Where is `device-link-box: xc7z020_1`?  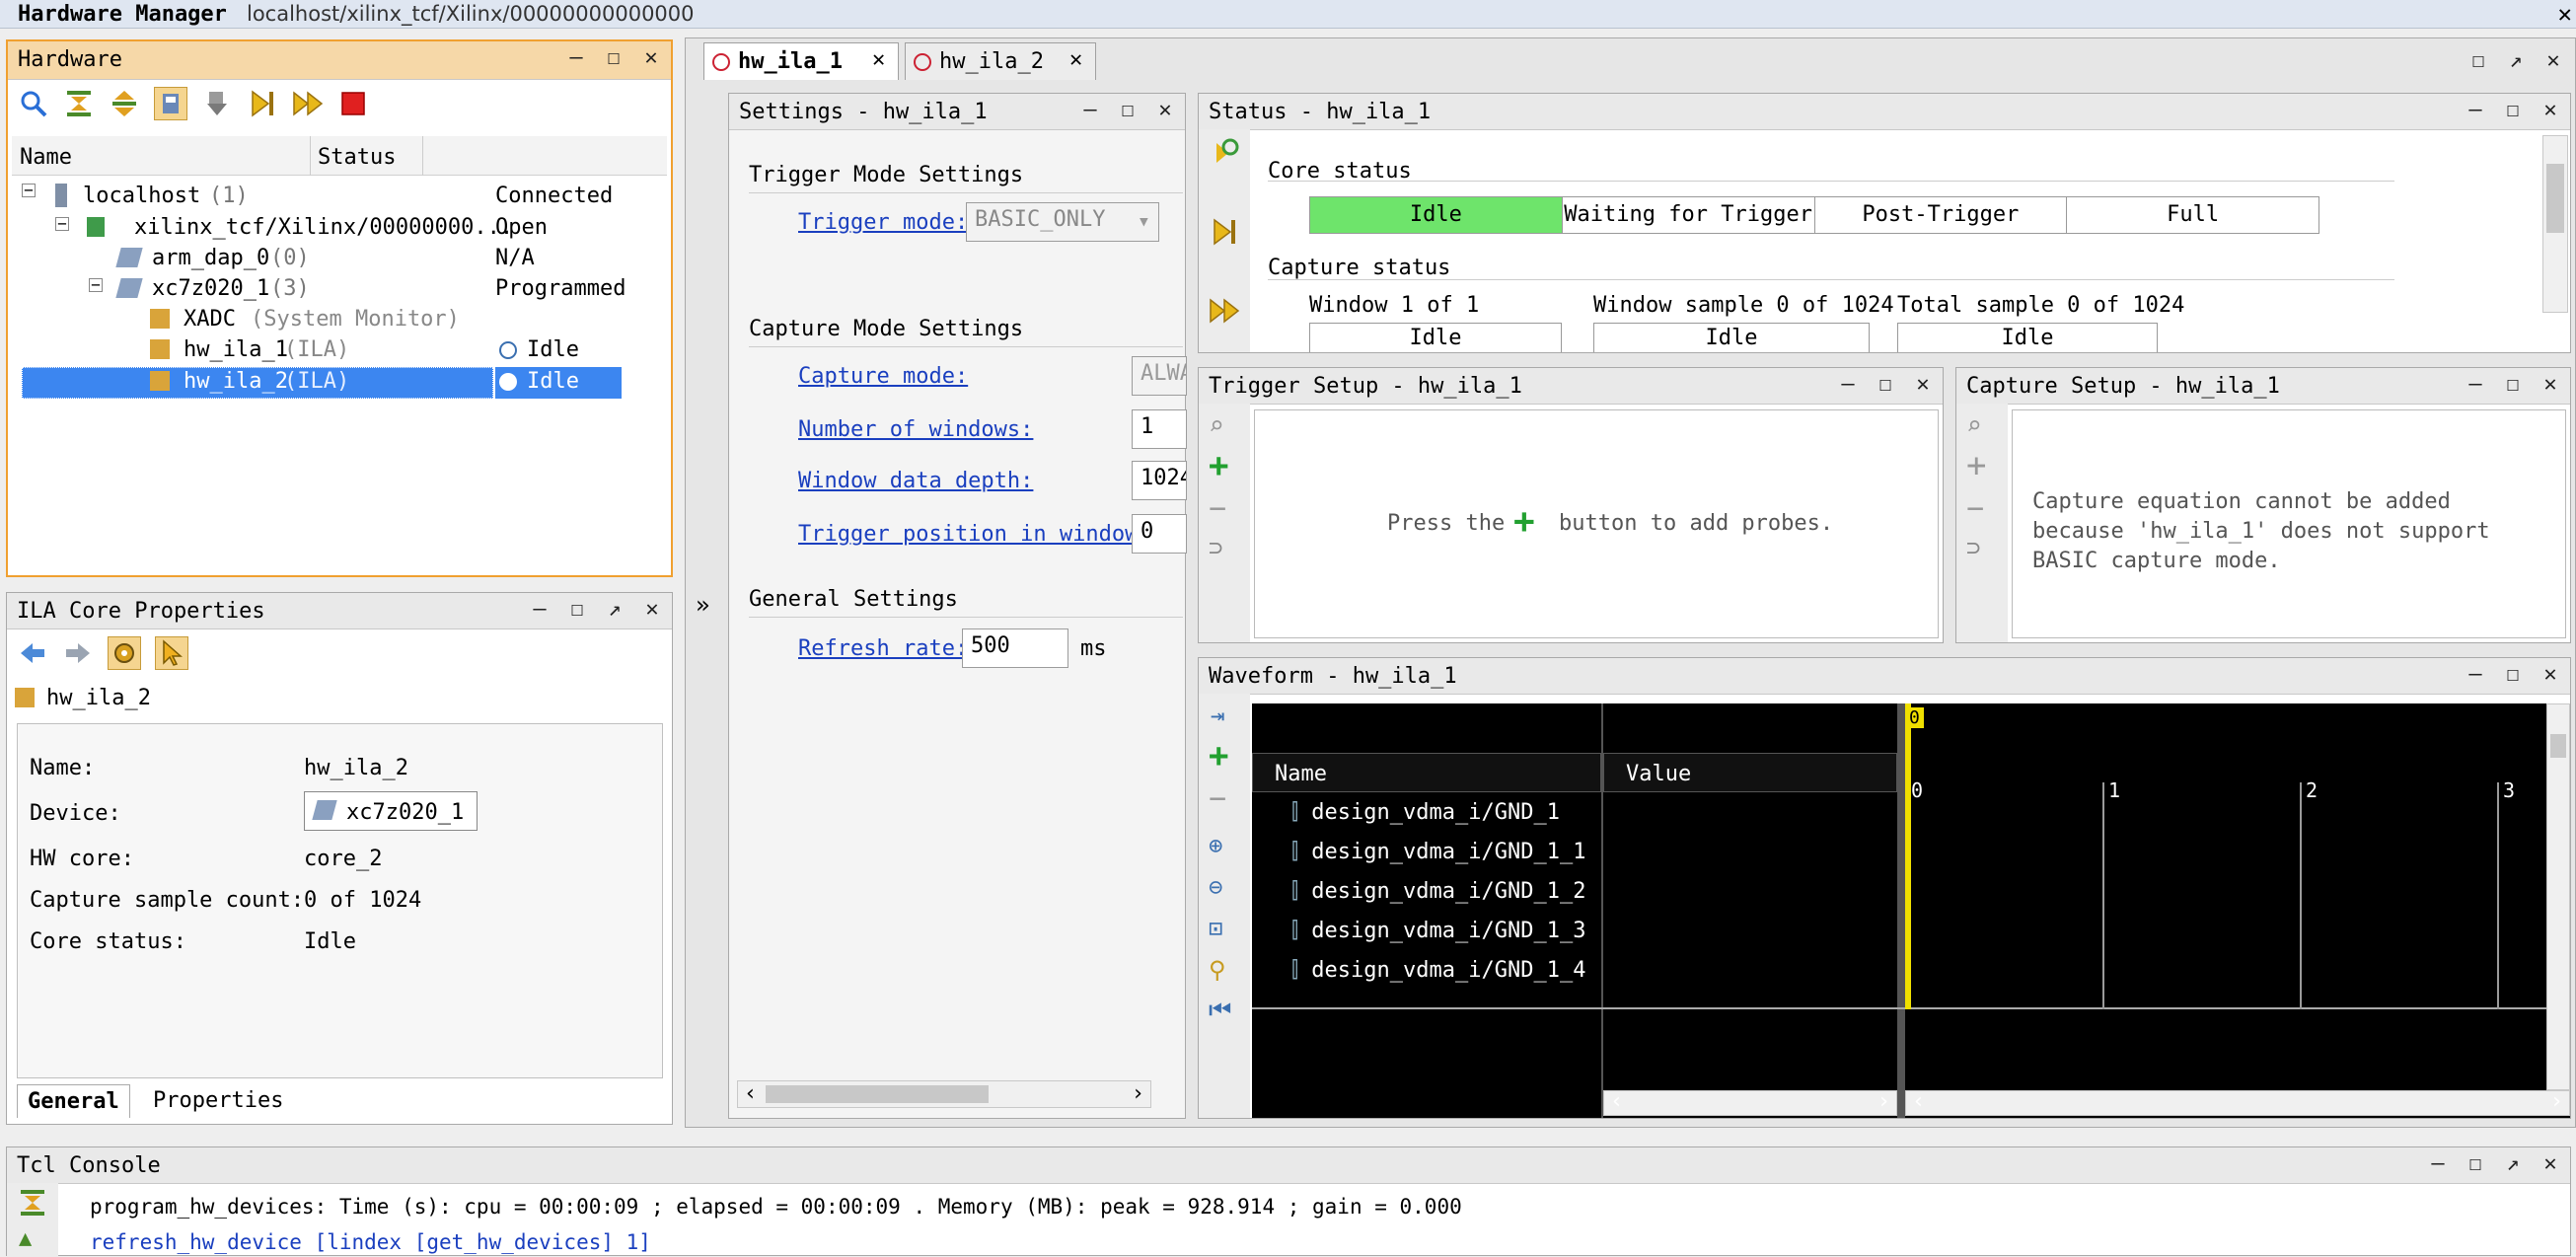
device-link-box: xc7z020_1 is located at coordinates (391, 811).